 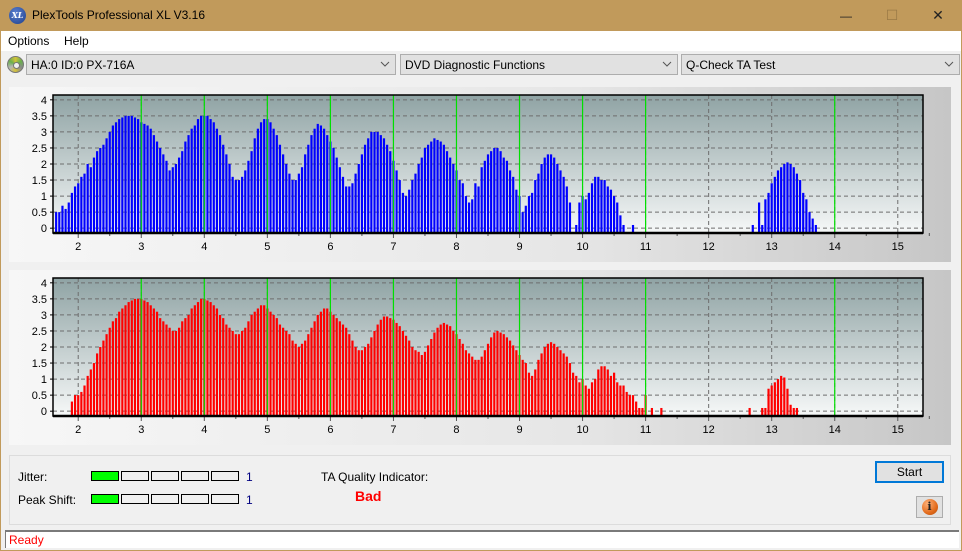 I want to click on minimize-button: —, so click(x=846, y=15).